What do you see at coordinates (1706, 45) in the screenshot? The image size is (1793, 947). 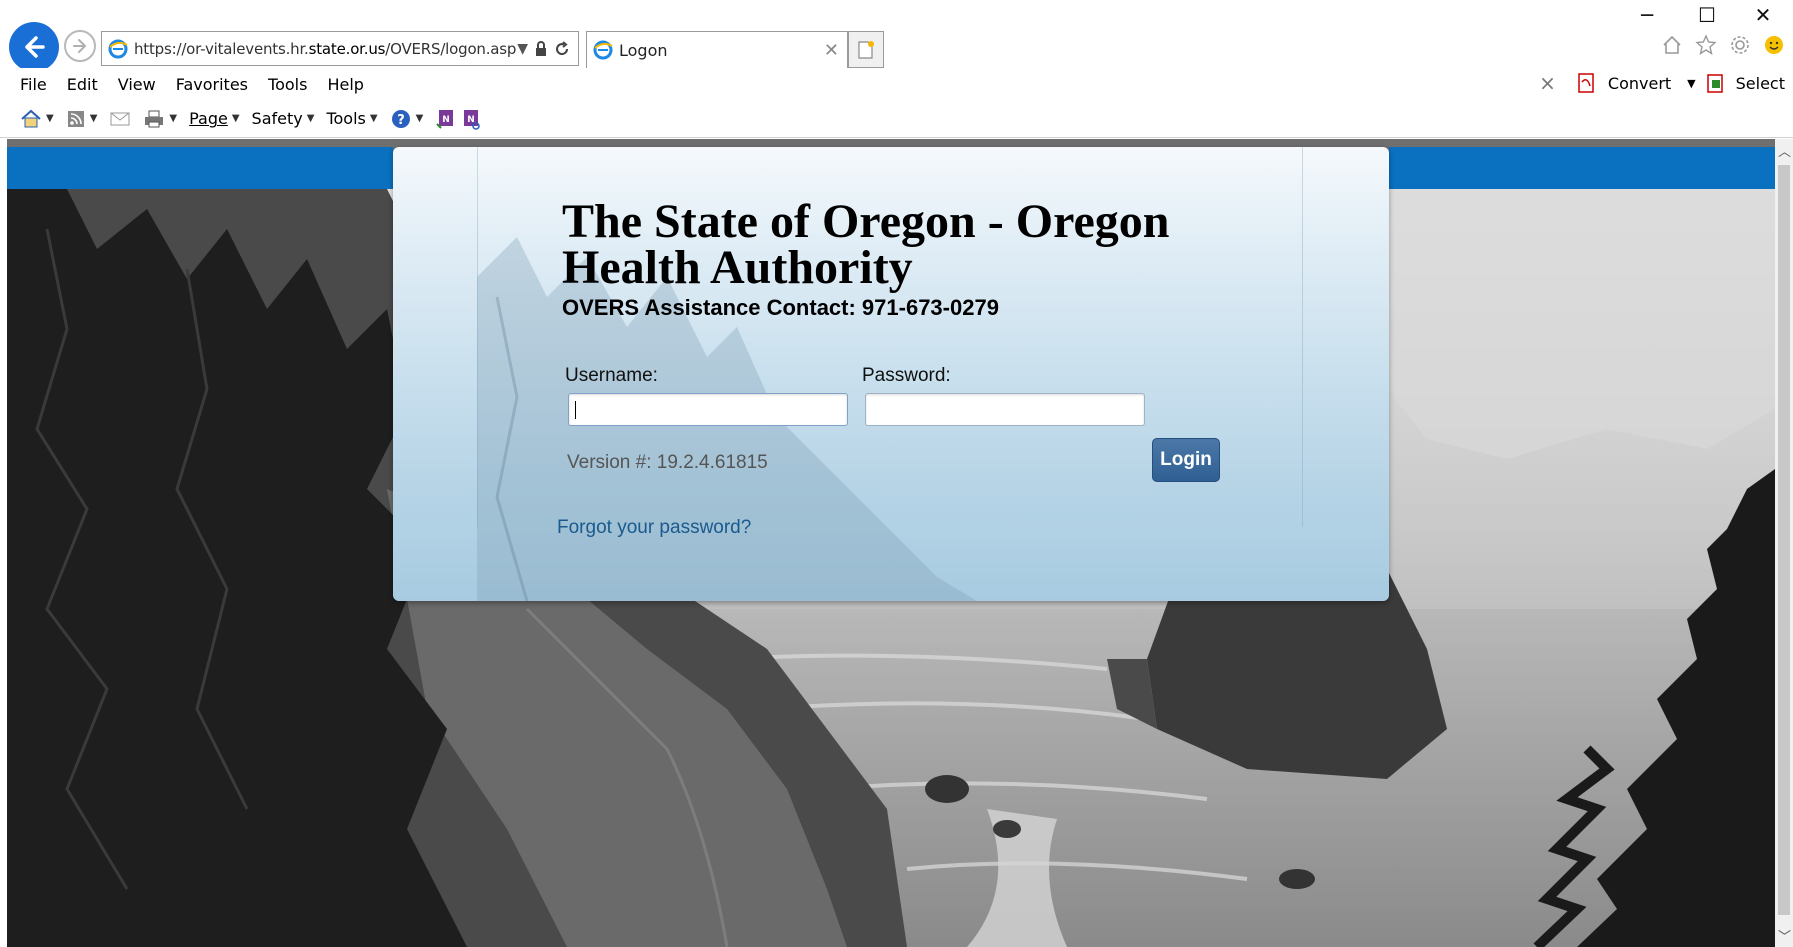 I see `favorites-star-icon` at bounding box center [1706, 45].